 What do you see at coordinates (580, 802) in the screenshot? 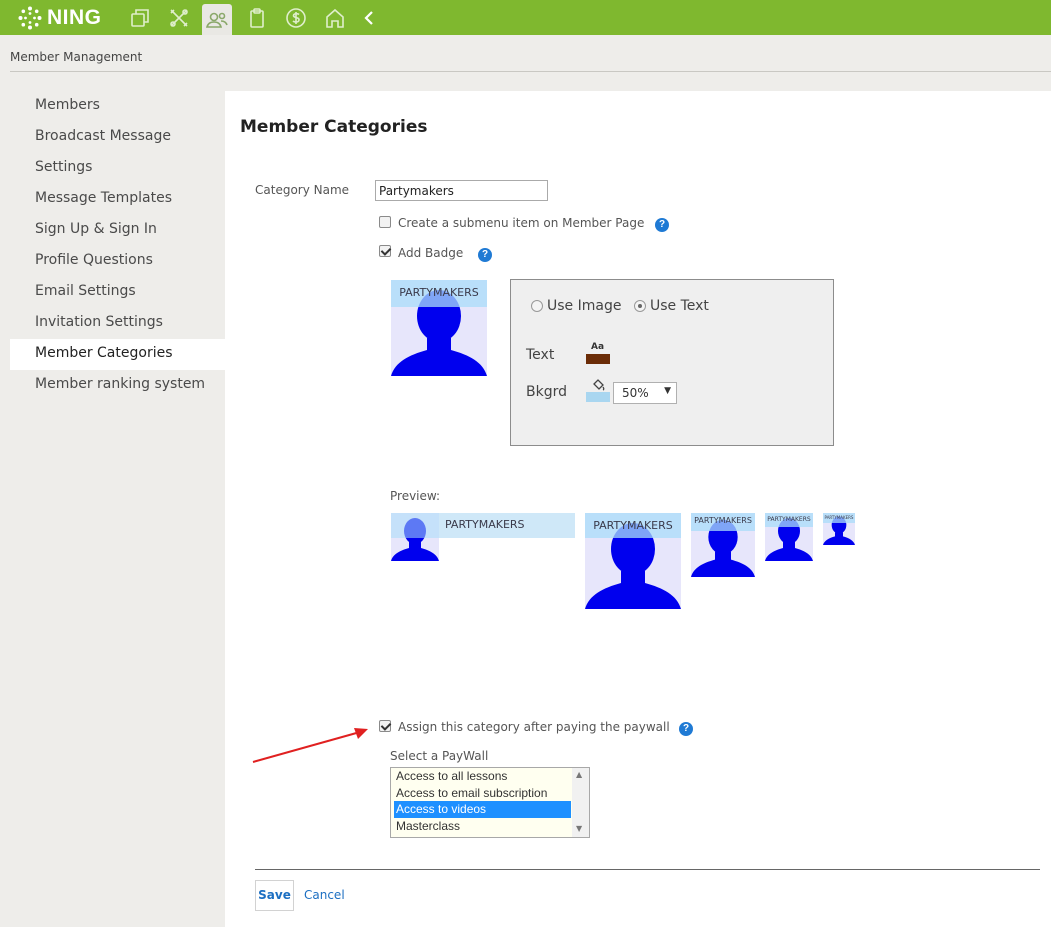
I see `listbox-scrollbar: ▲ ▼` at bounding box center [580, 802].